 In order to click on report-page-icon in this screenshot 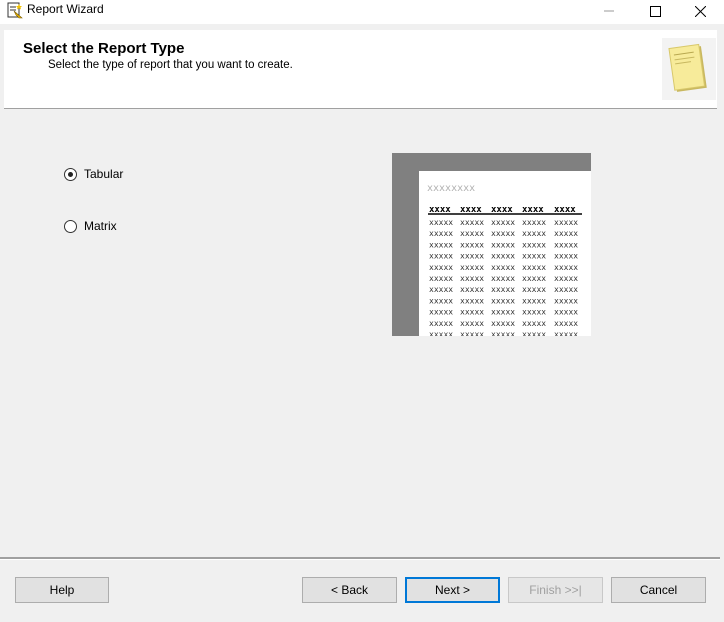, I will do `click(689, 69)`.